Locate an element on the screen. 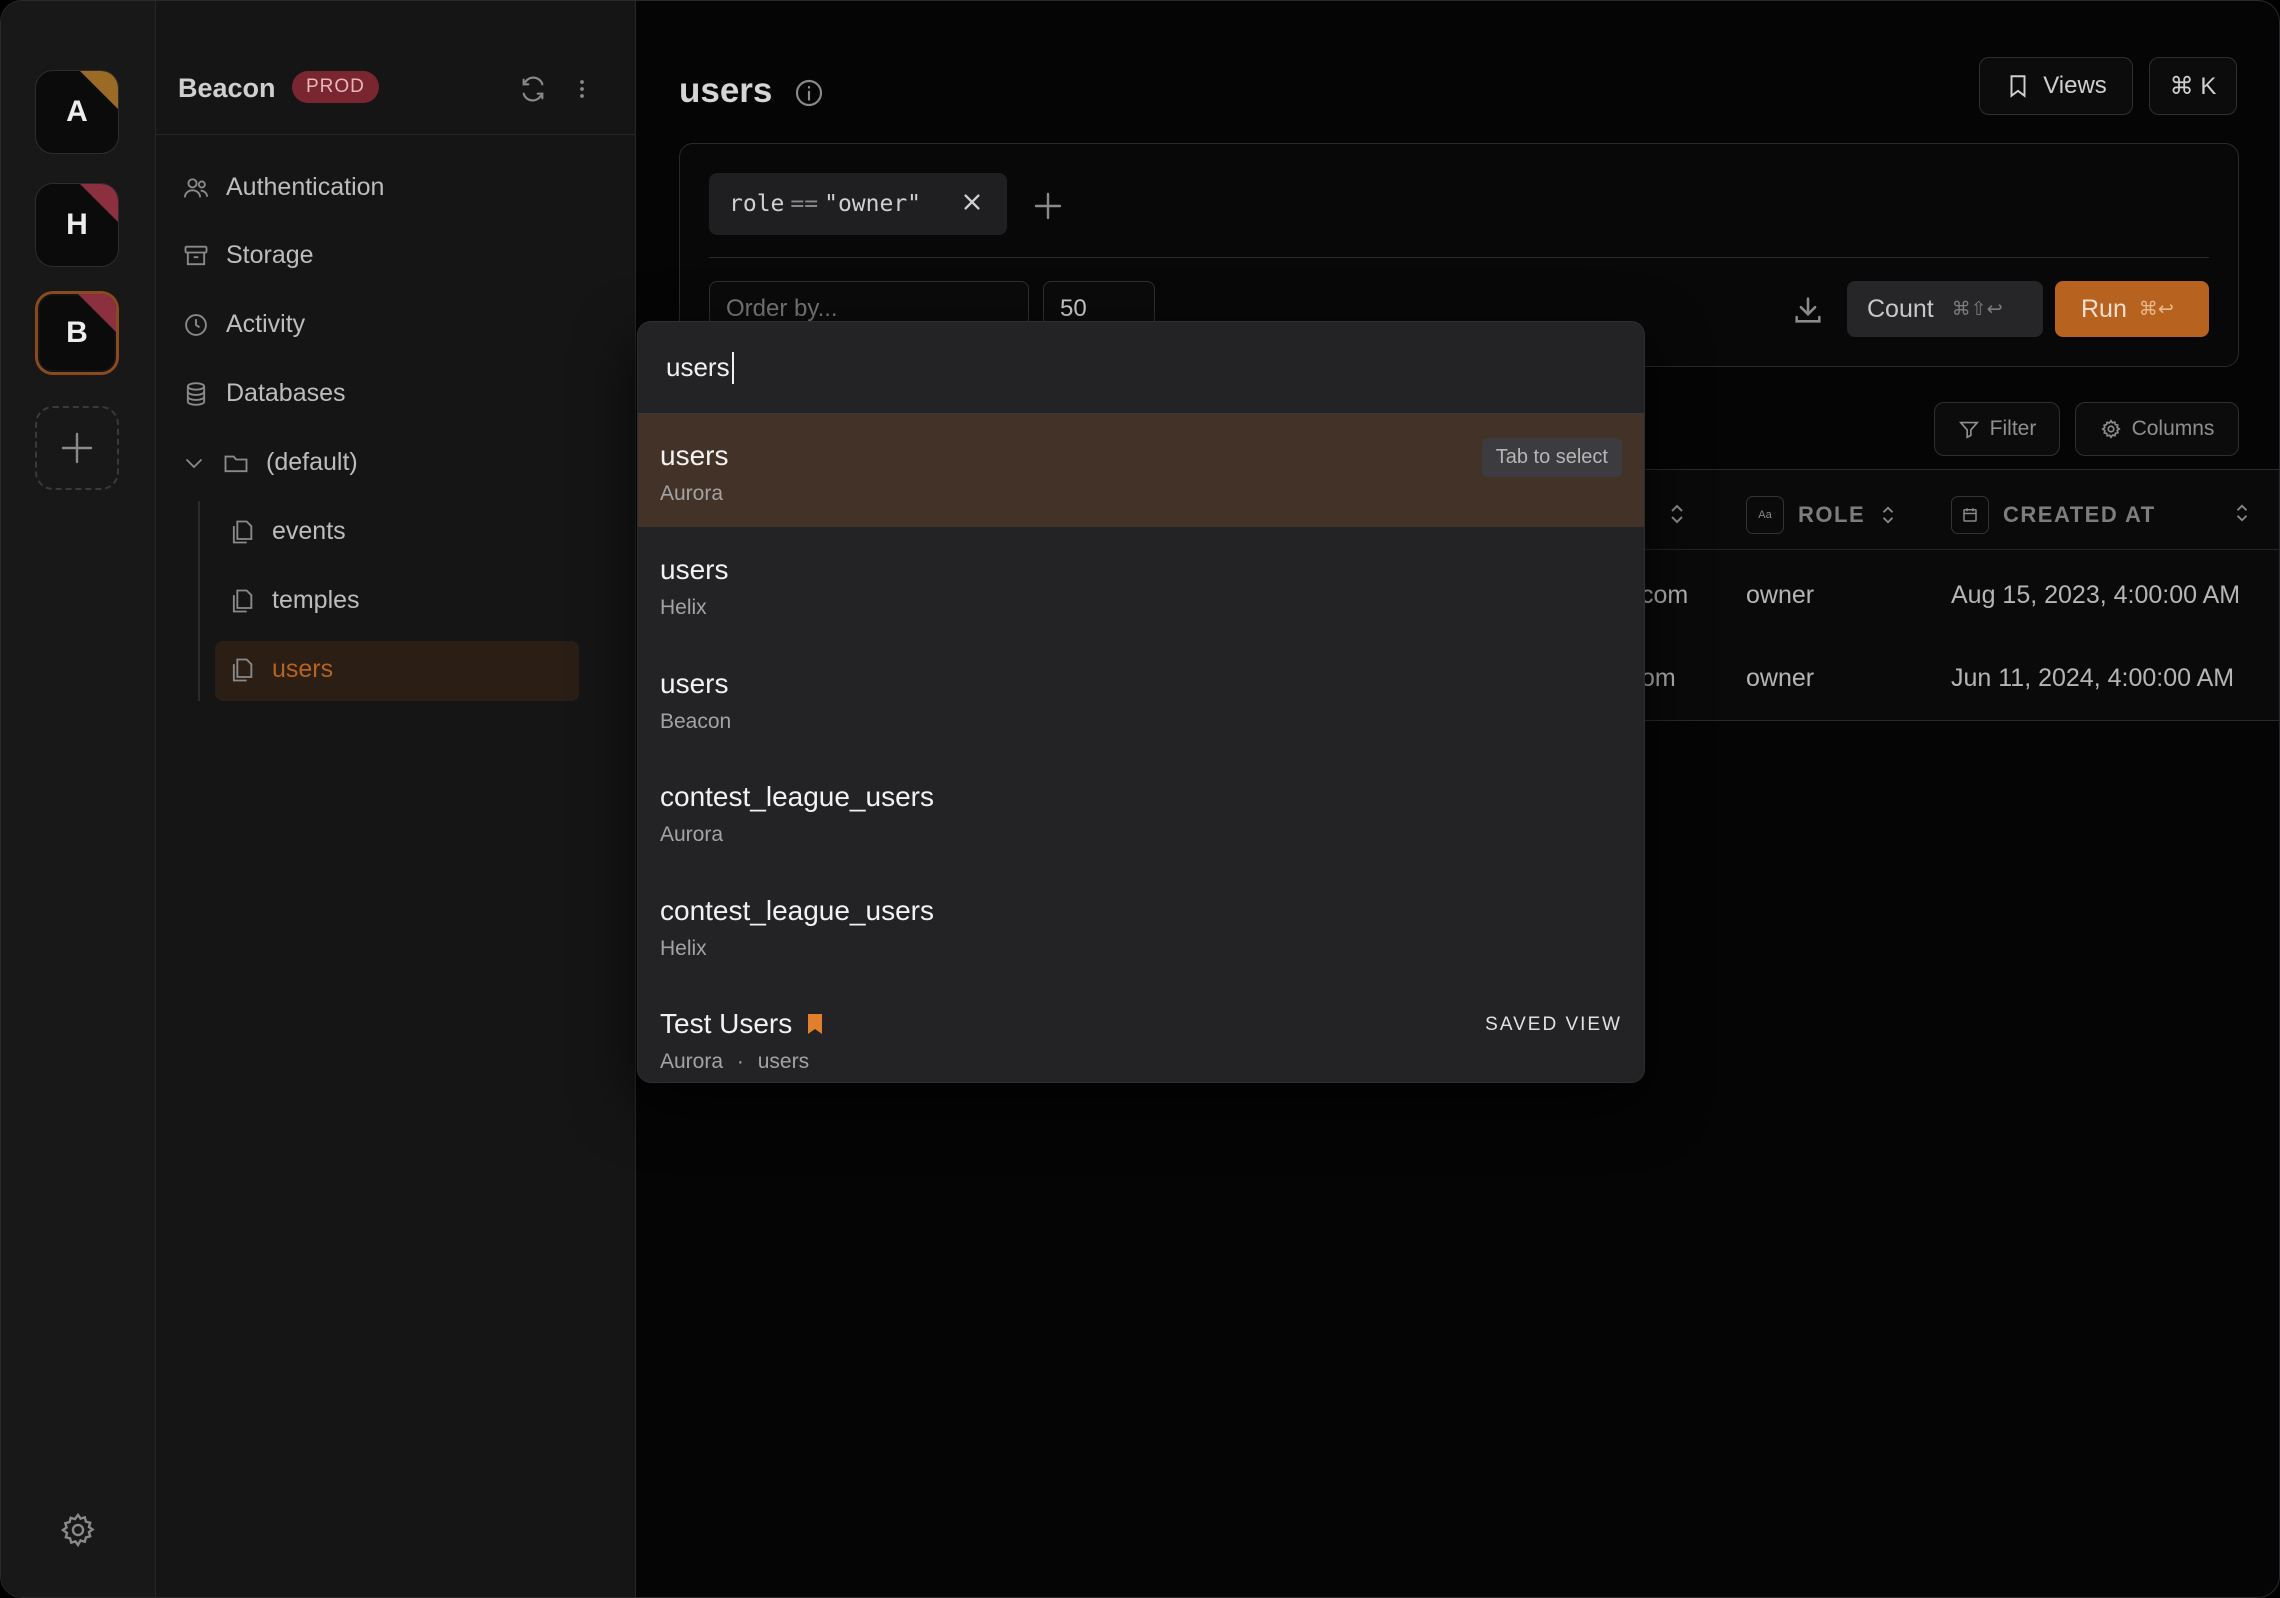 The width and height of the screenshot is (2280, 1598). run-shortcut: ⌘↩ is located at coordinates (2156, 309).